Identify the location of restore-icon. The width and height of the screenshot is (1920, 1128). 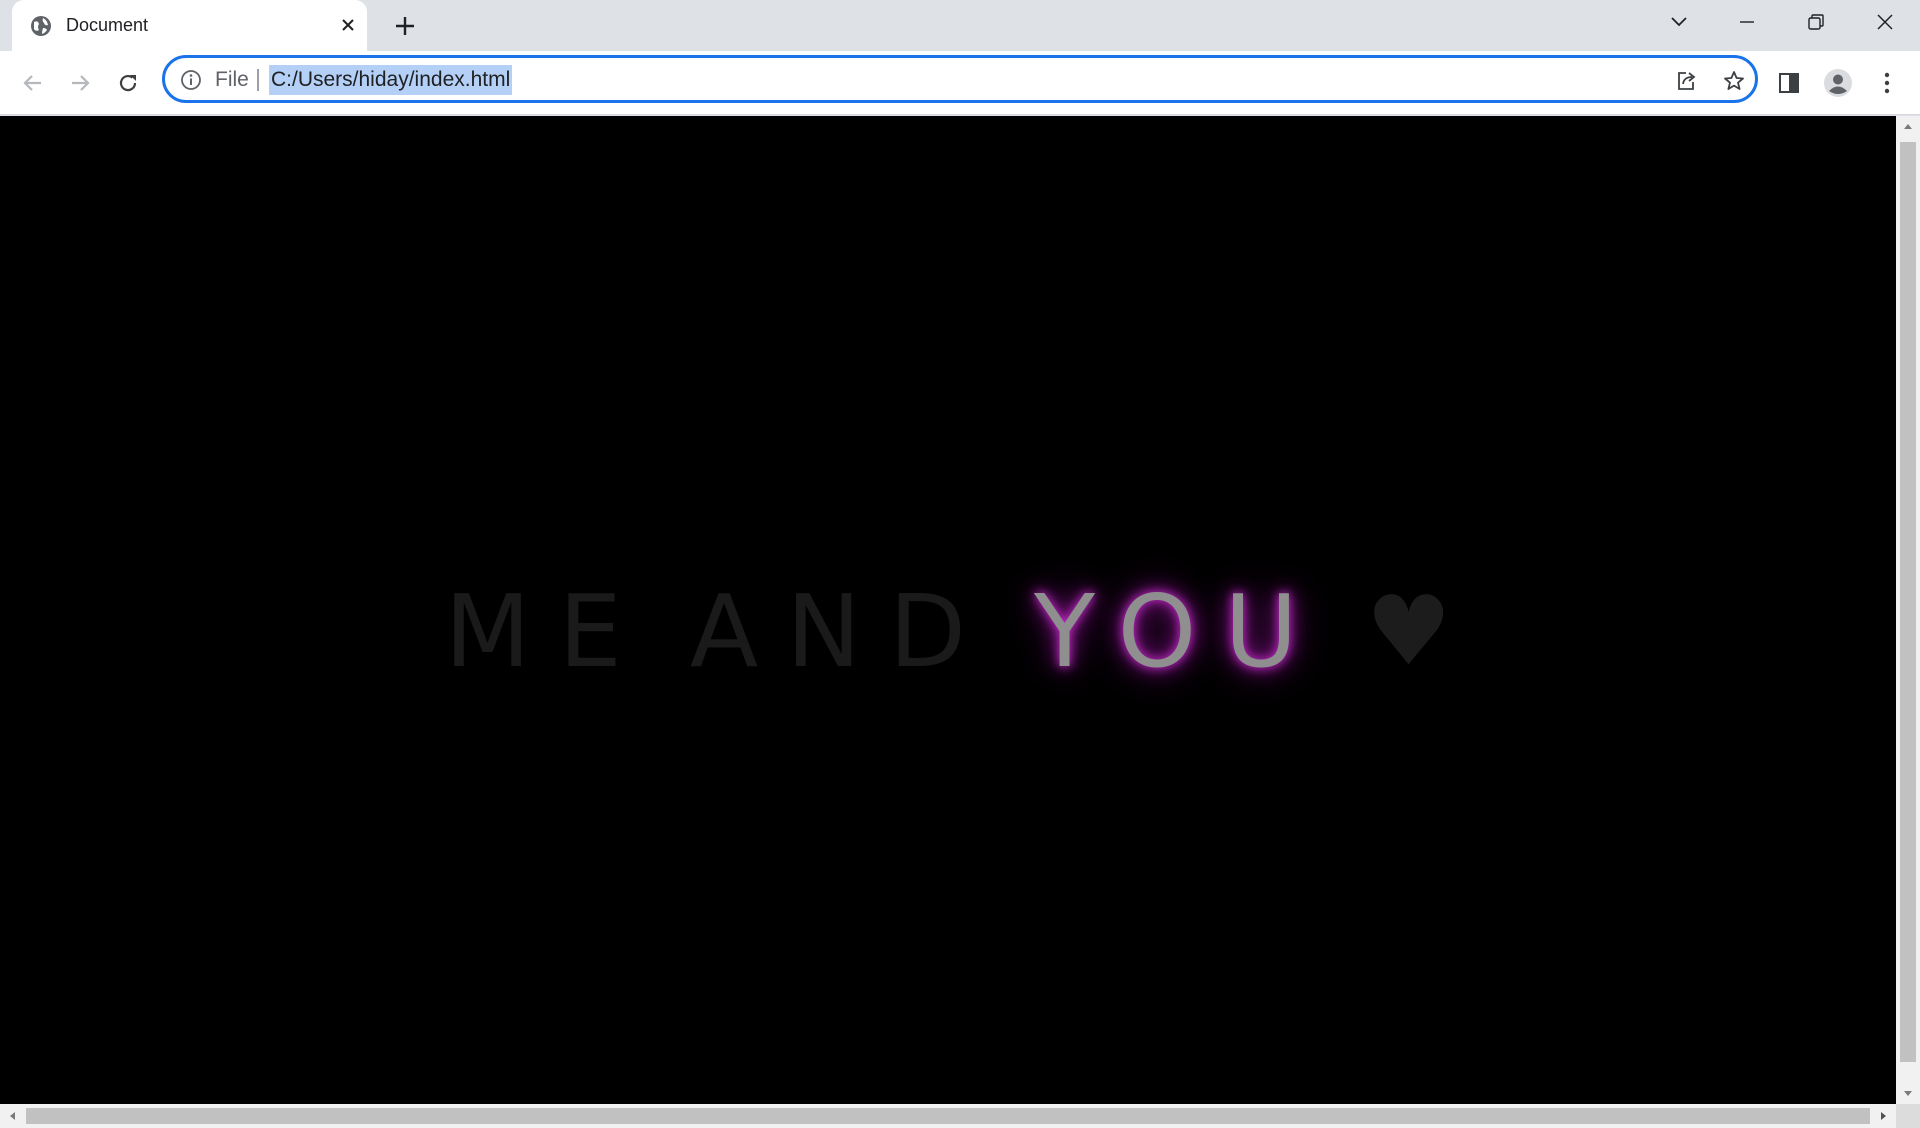
(1816, 22).